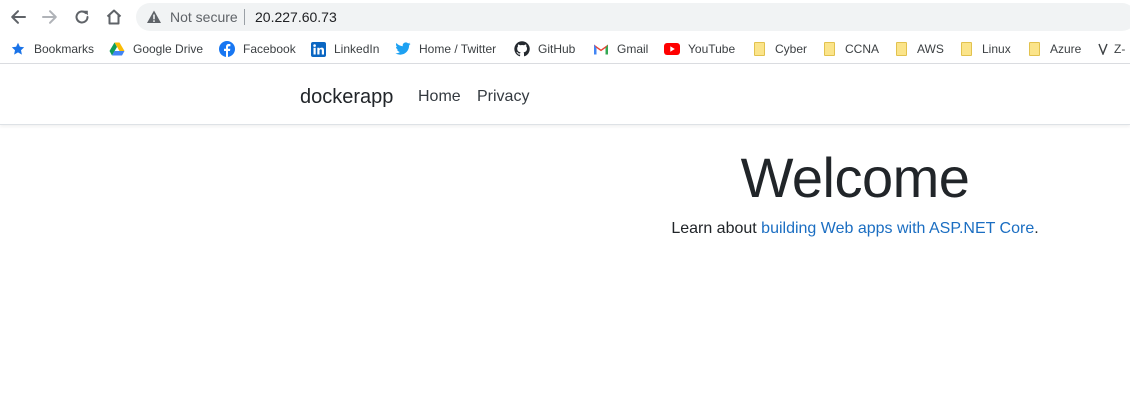 The height and width of the screenshot is (402, 1130). Describe the element at coordinates (1111, 49) in the screenshot. I see `bookmark-z: Z-` at that location.